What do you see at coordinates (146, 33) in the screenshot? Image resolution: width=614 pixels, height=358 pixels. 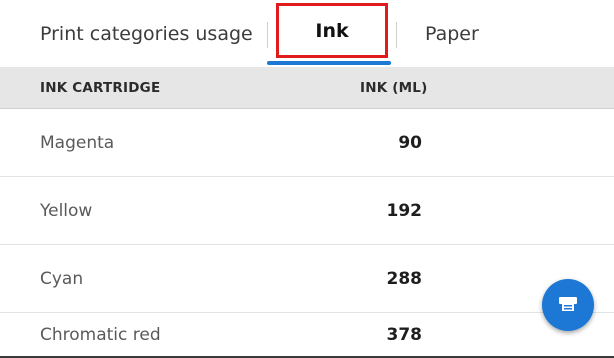 I see `tab-print-categories-usage: Print categories usage` at bounding box center [146, 33].